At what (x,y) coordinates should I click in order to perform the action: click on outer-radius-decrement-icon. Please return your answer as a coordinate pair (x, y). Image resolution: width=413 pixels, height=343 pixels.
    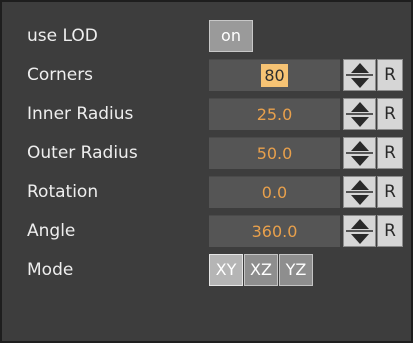
    Looking at the image, I should click on (359, 161).